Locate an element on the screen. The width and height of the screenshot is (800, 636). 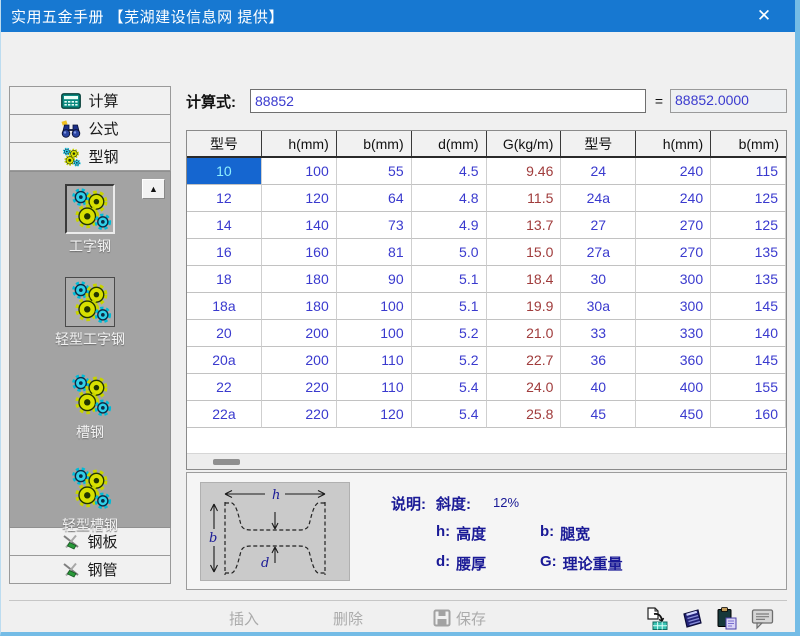
table-cell: 4.9 is located at coordinates (449, 225).